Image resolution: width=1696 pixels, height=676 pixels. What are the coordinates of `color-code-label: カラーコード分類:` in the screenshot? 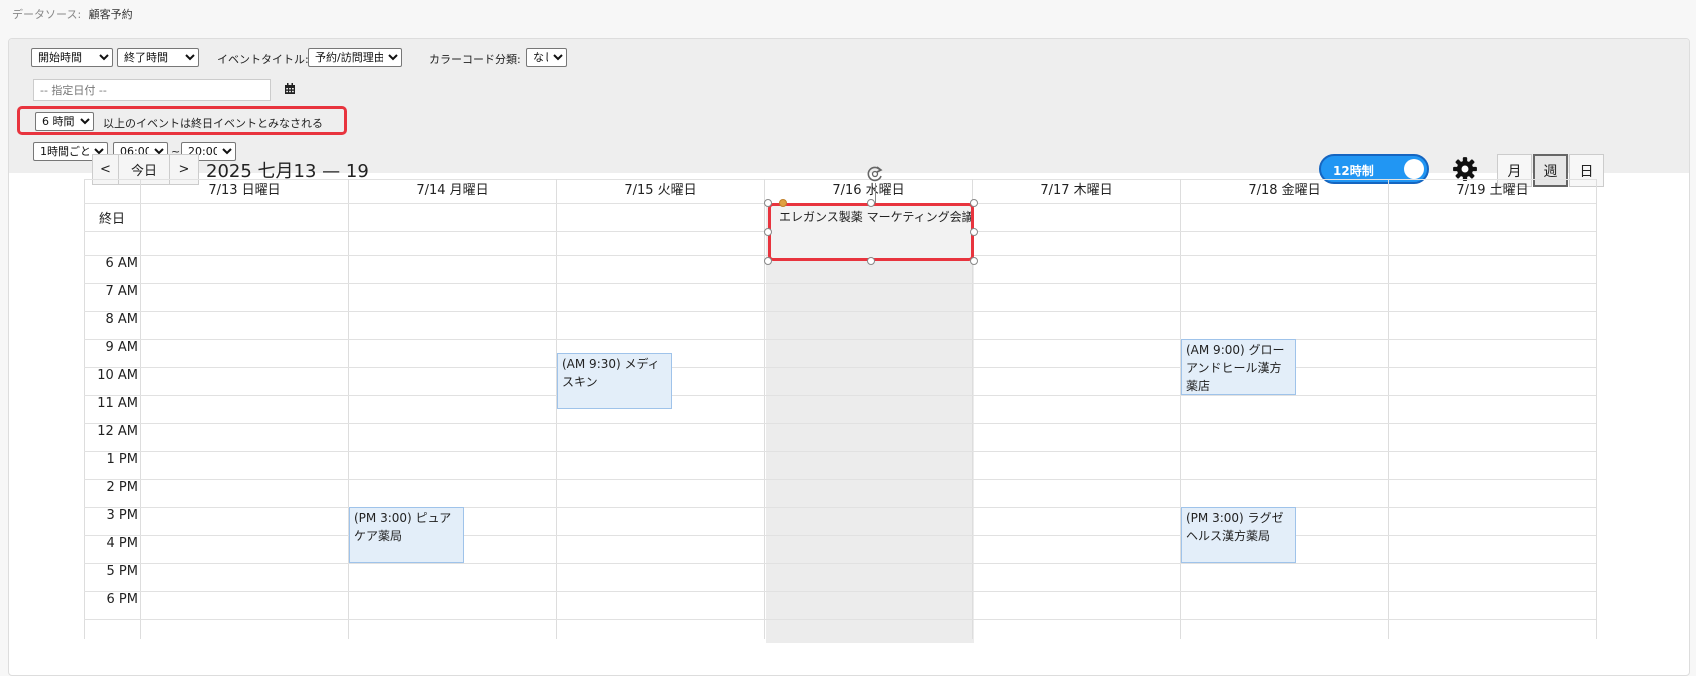 It's located at (475, 59).